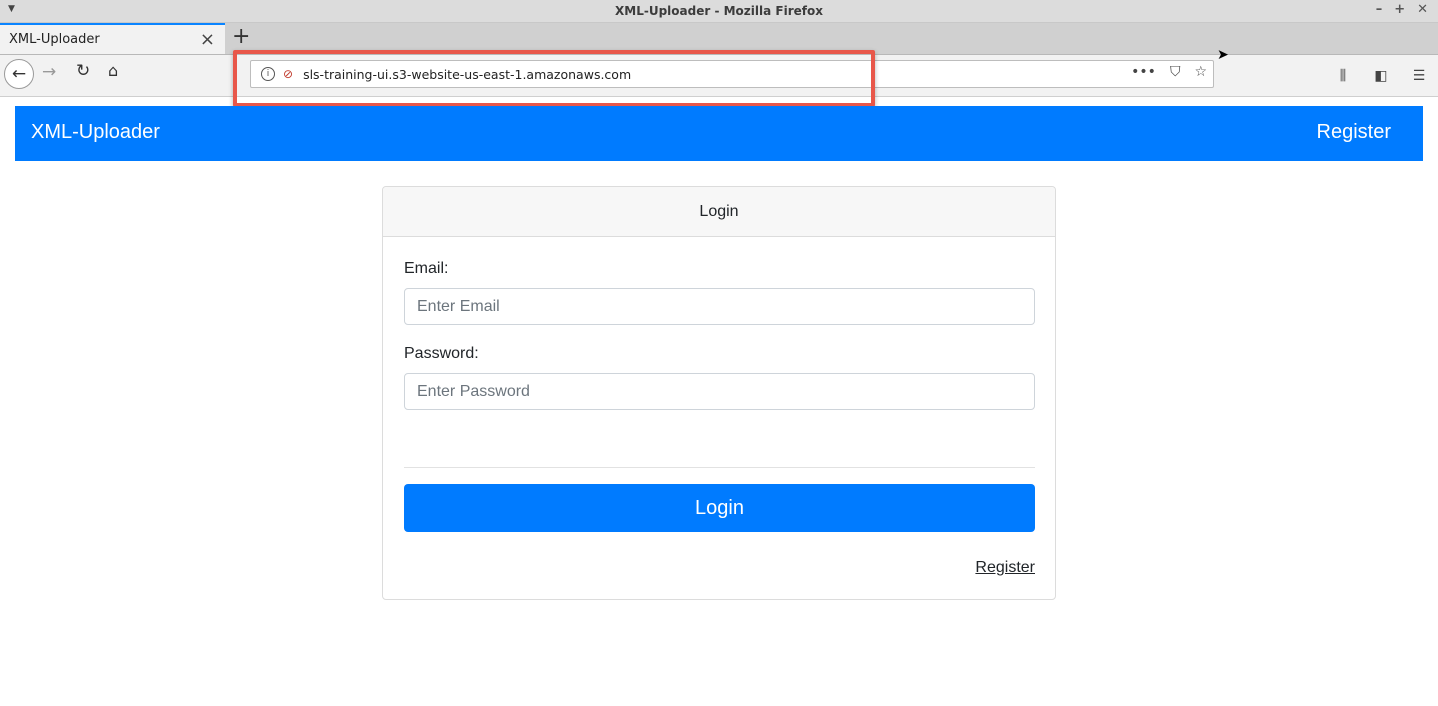 The height and width of the screenshot is (706, 1438). Describe the element at coordinates (1005, 568) in the screenshot. I see `register-link: Register` at that location.